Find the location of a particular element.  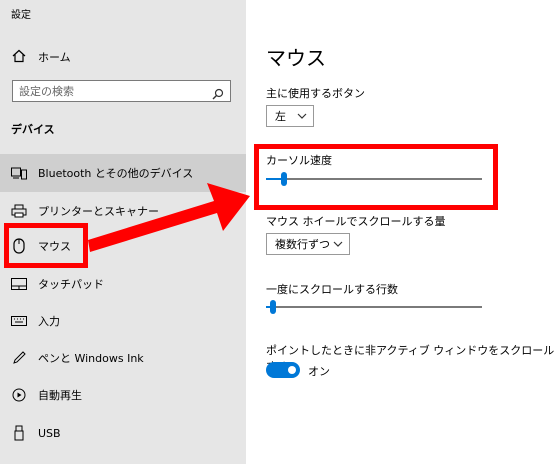

annotation-arrow is located at coordinates (169, 217).